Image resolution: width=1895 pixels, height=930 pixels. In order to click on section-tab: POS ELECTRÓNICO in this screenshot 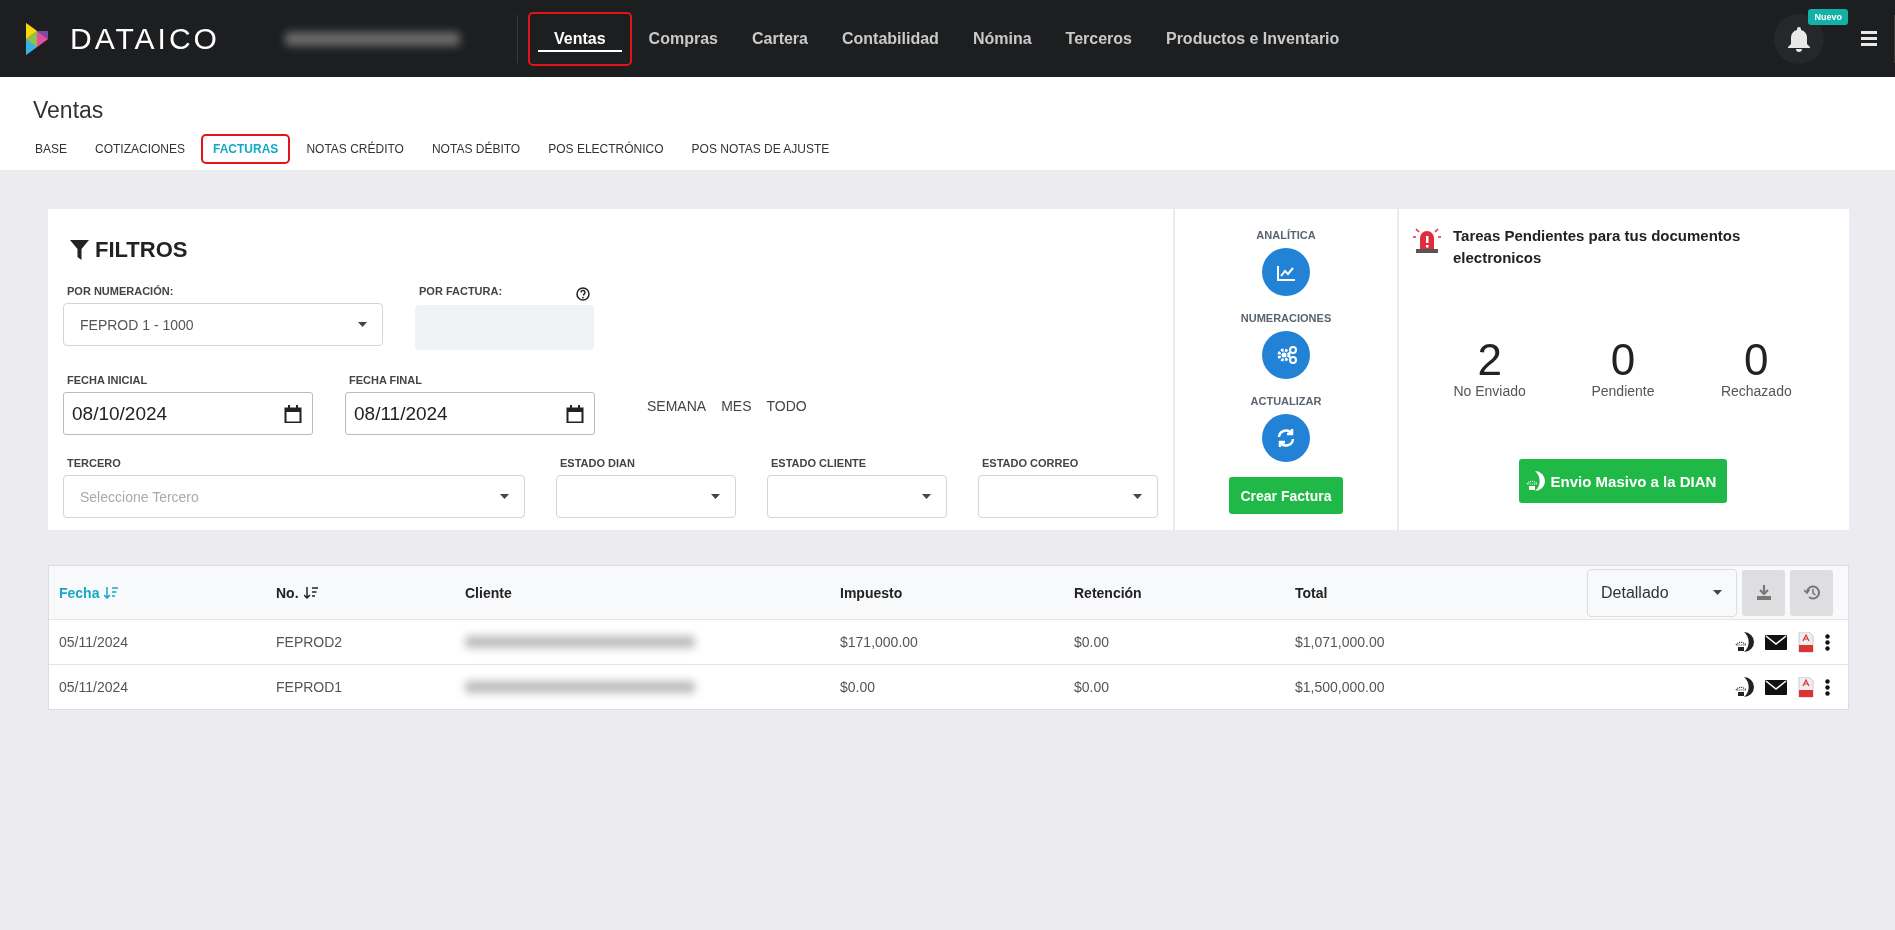, I will do `click(606, 149)`.